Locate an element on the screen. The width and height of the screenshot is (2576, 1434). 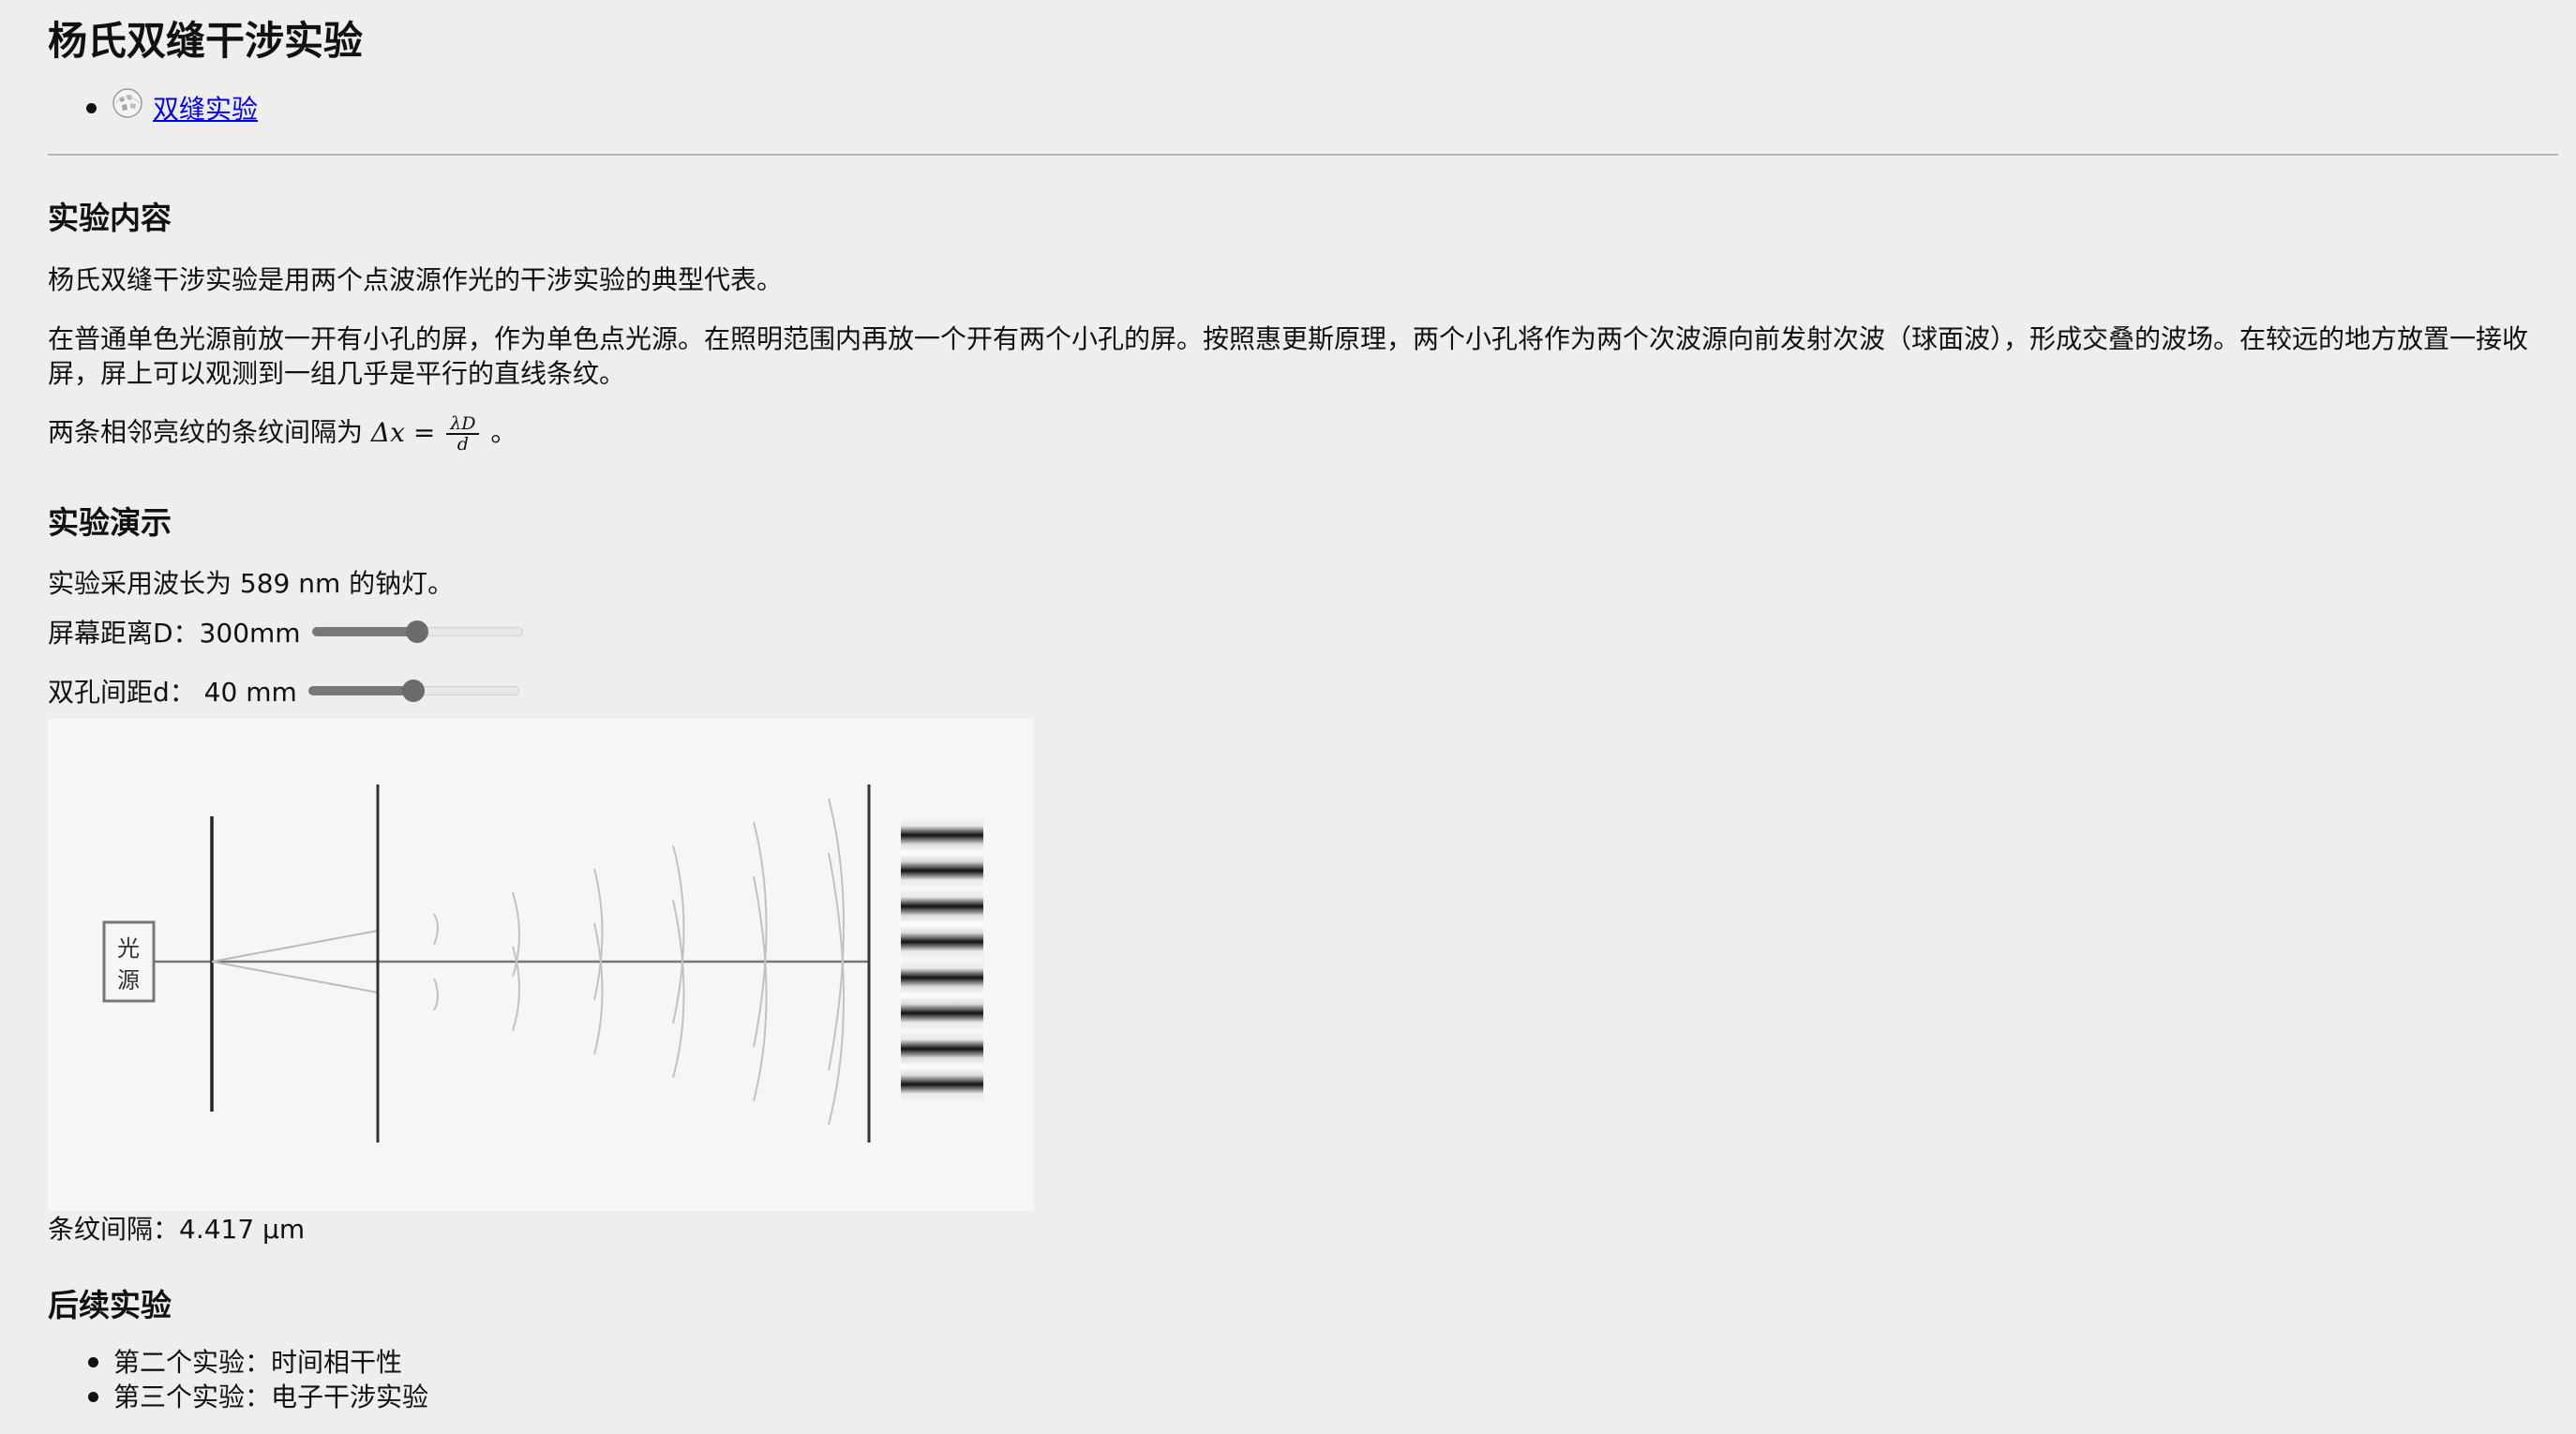
ray-lower is located at coordinates (295, 977).